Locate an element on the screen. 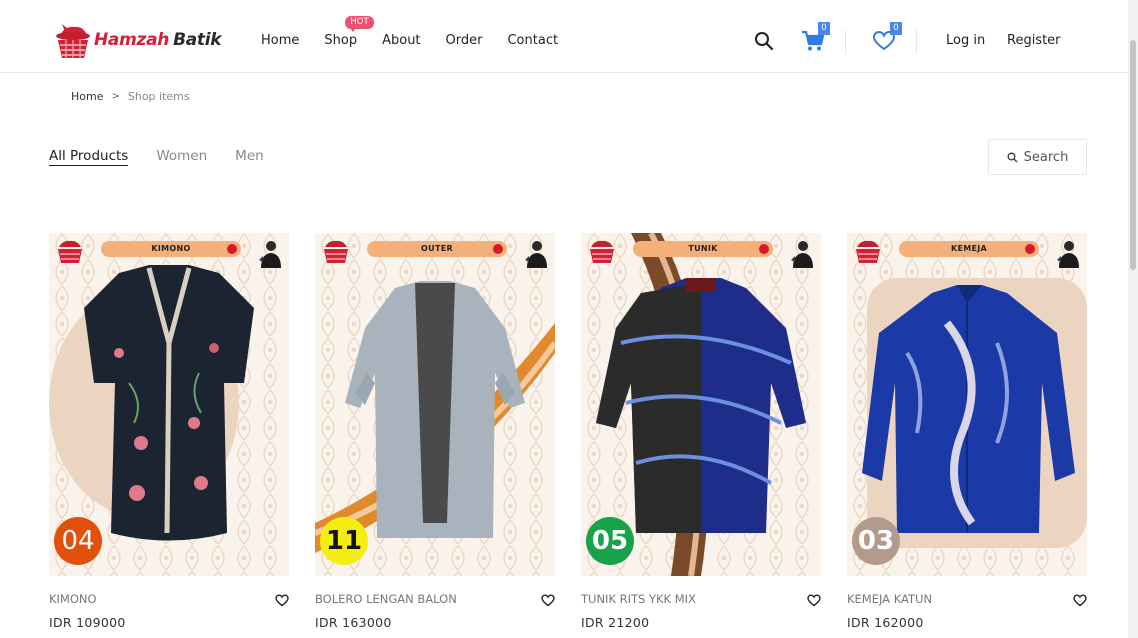  wishlist-count-badge: 0 is located at coordinates (896, 28).